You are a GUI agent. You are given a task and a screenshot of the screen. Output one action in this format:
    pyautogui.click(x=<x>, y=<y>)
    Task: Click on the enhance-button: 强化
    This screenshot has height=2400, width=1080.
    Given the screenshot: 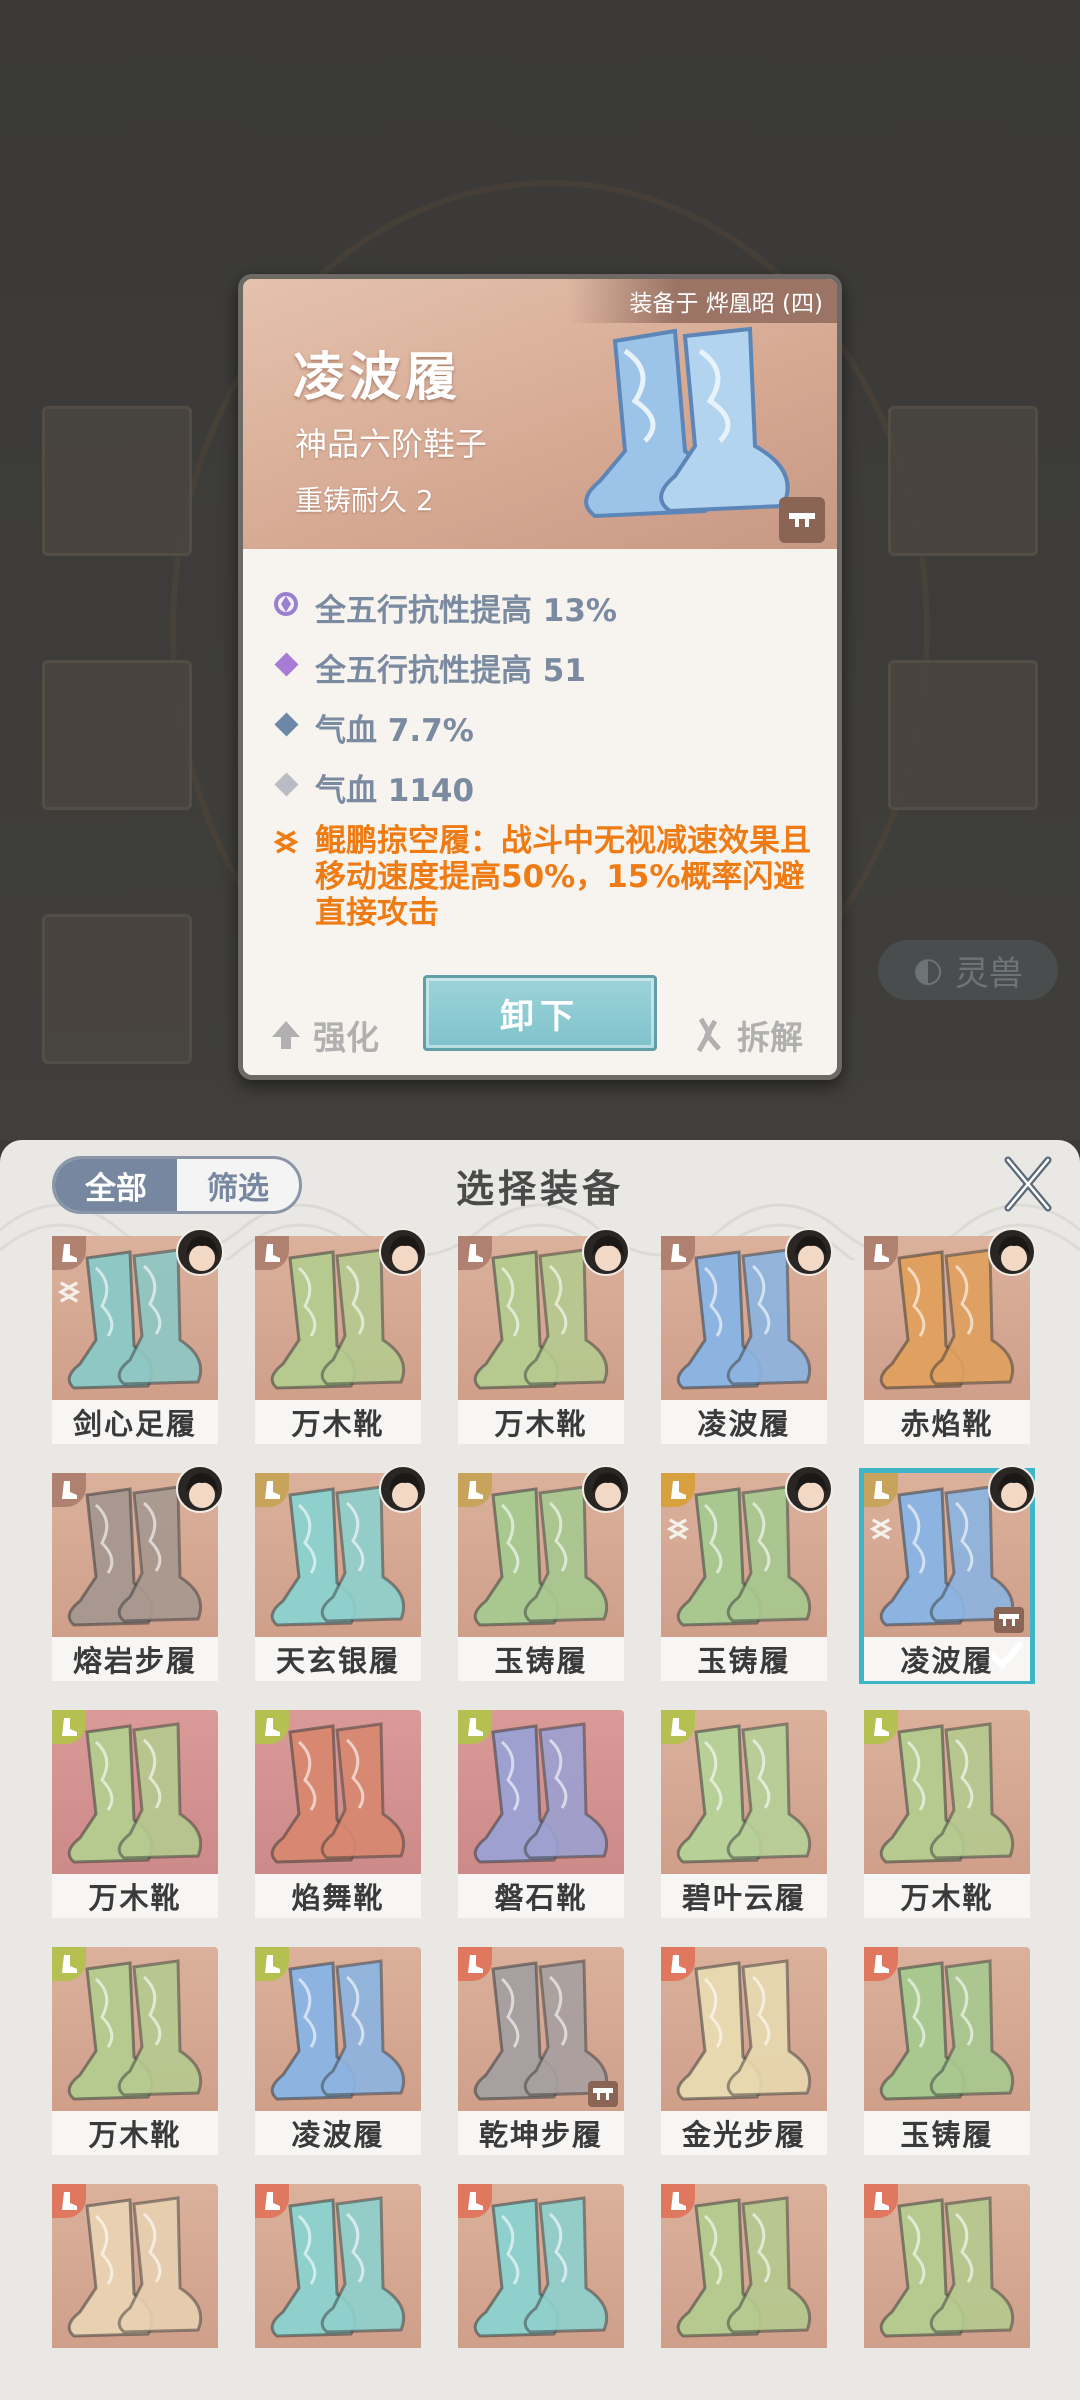 What is the action you would take?
    pyautogui.click(x=324, y=1035)
    